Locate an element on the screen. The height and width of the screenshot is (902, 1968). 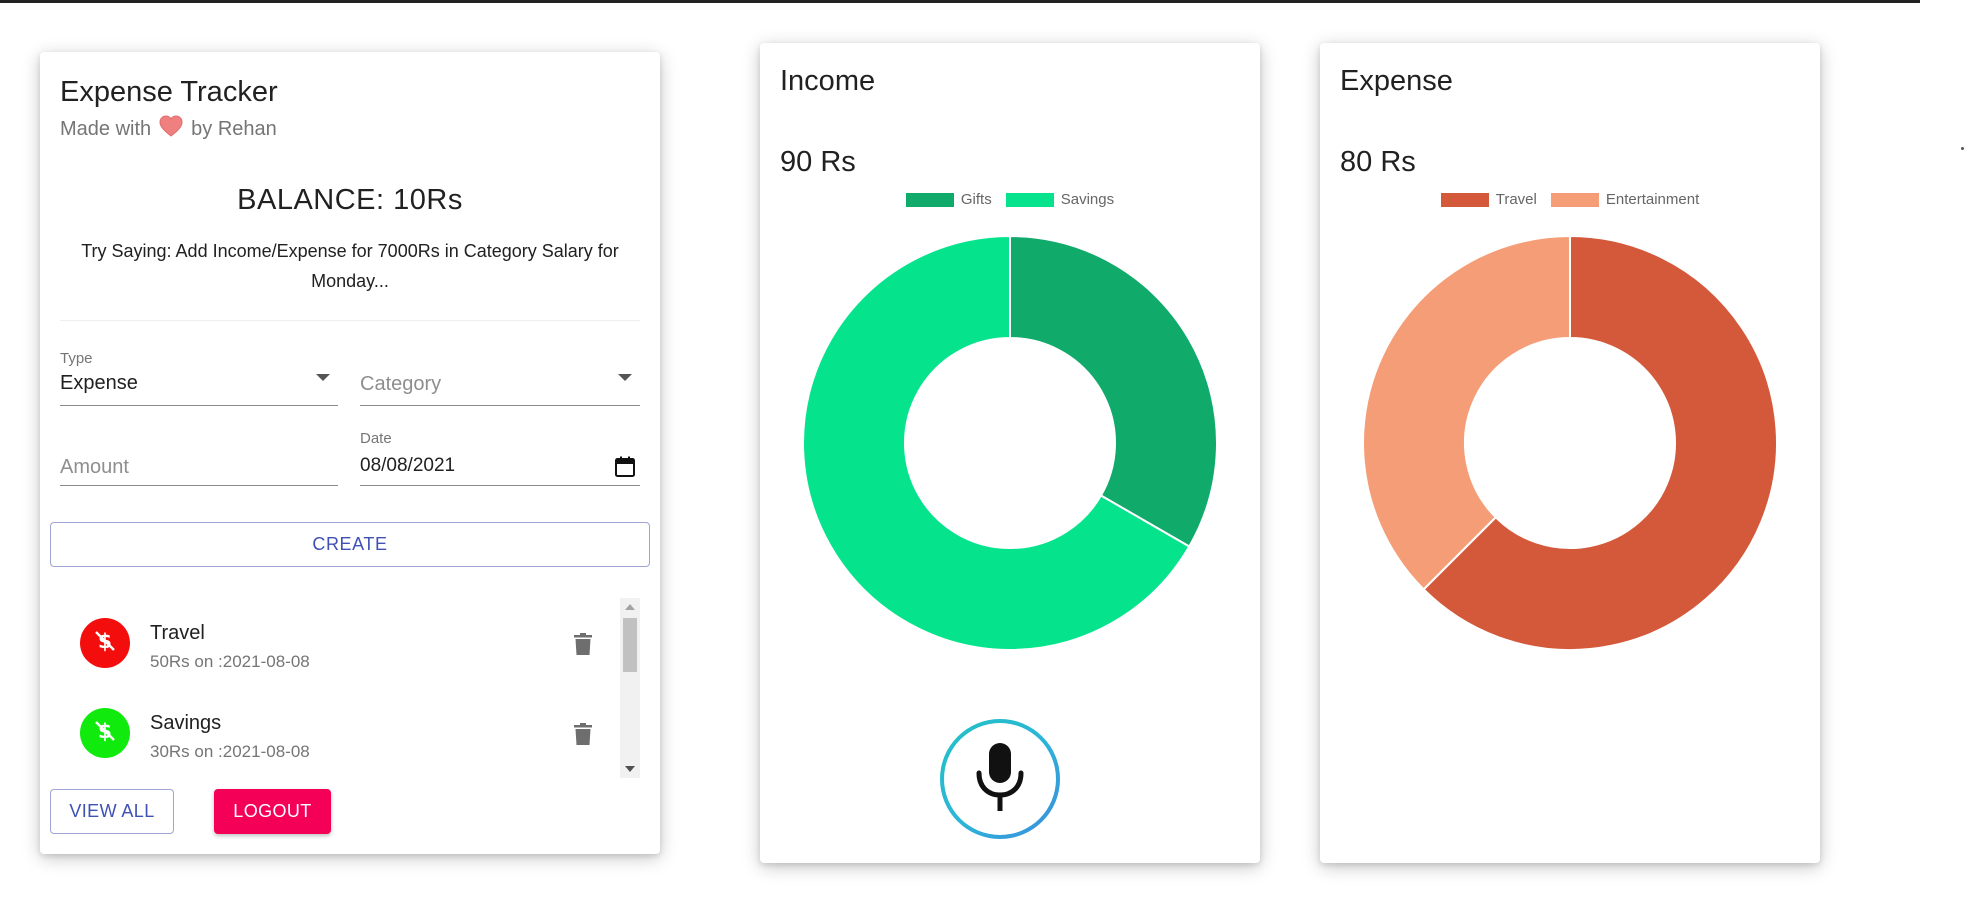
scrollbar-thumb is located at coordinates (630, 645).